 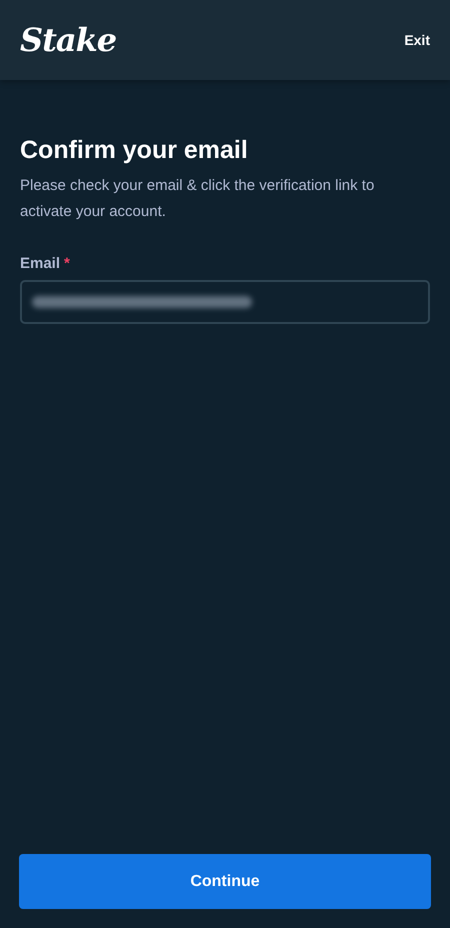 I want to click on exit-button: Exit, so click(x=417, y=40).